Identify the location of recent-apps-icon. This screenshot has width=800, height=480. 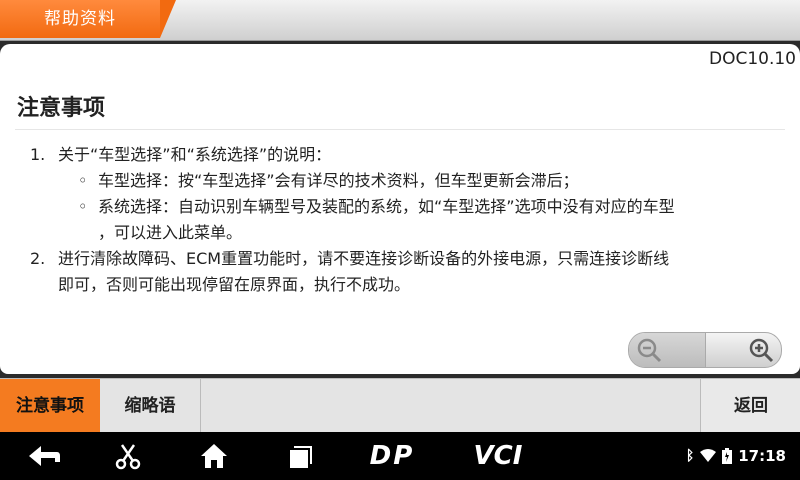
(301, 457).